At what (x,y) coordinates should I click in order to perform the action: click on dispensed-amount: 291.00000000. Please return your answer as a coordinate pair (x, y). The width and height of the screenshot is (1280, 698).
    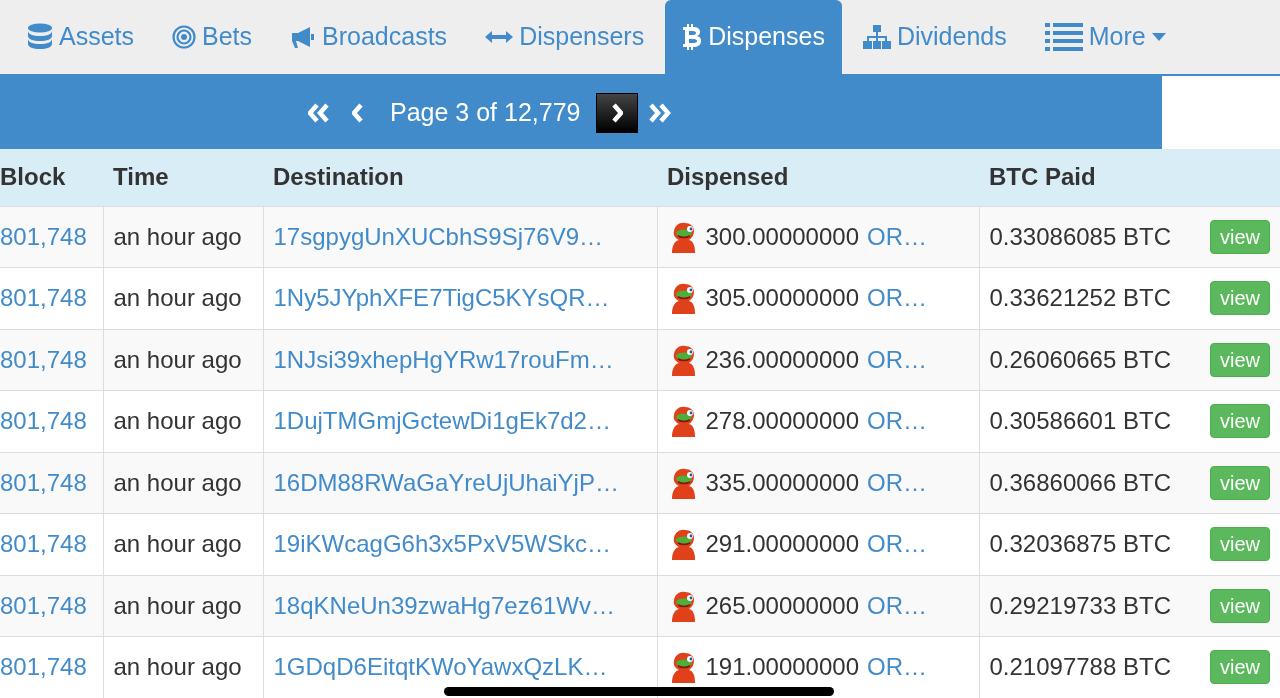
    Looking at the image, I should click on (782, 544).